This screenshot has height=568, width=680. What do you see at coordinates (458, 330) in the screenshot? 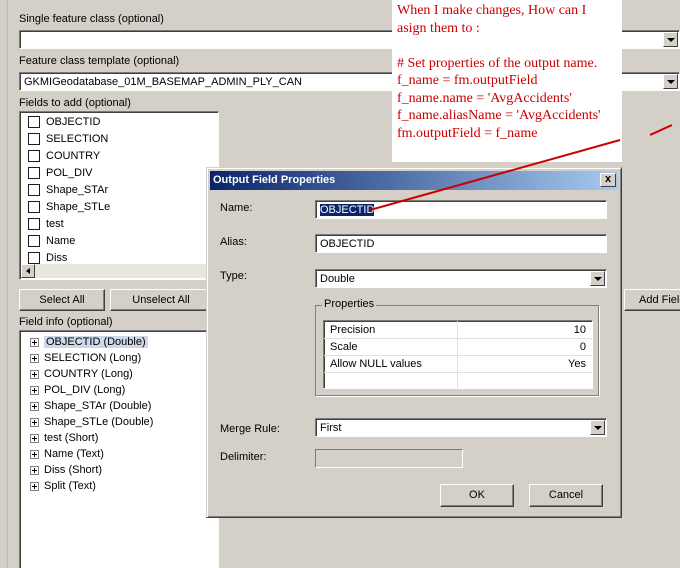
I see `property-row: Precision 10` at bounding box center [458, 330].